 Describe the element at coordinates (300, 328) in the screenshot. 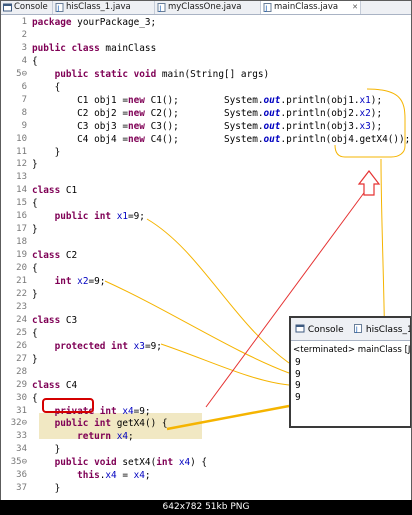

I see `console-icon` at that location.